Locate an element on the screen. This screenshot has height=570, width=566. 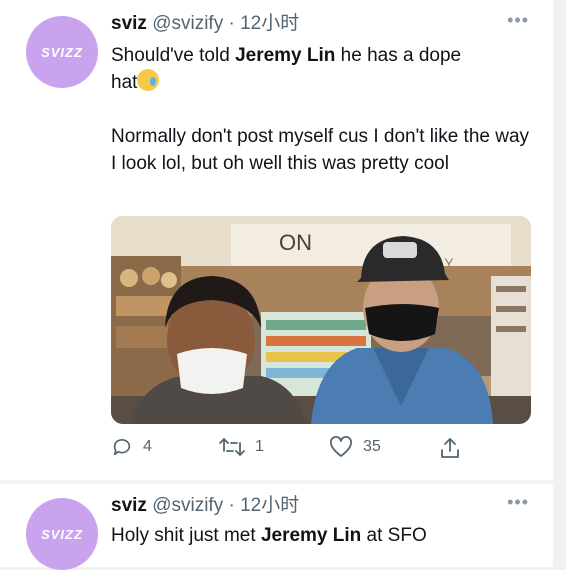
reply-count: 4 is located at coordinates (147, 446).